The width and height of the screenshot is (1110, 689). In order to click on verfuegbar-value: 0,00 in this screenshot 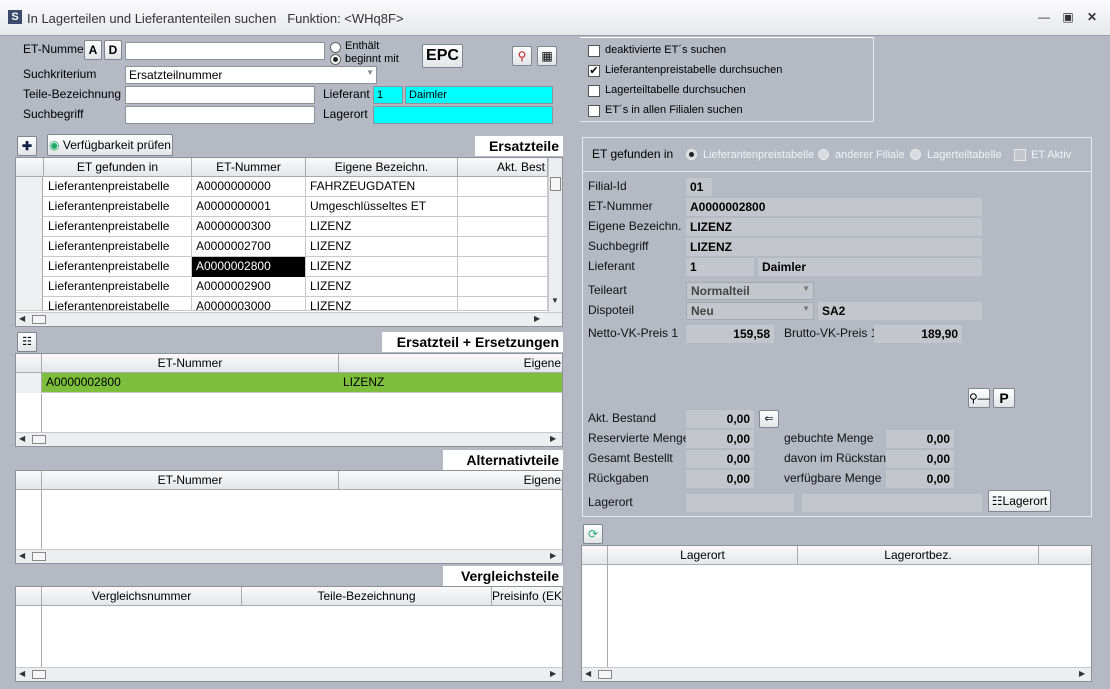, I will do `click(920, 479)`.